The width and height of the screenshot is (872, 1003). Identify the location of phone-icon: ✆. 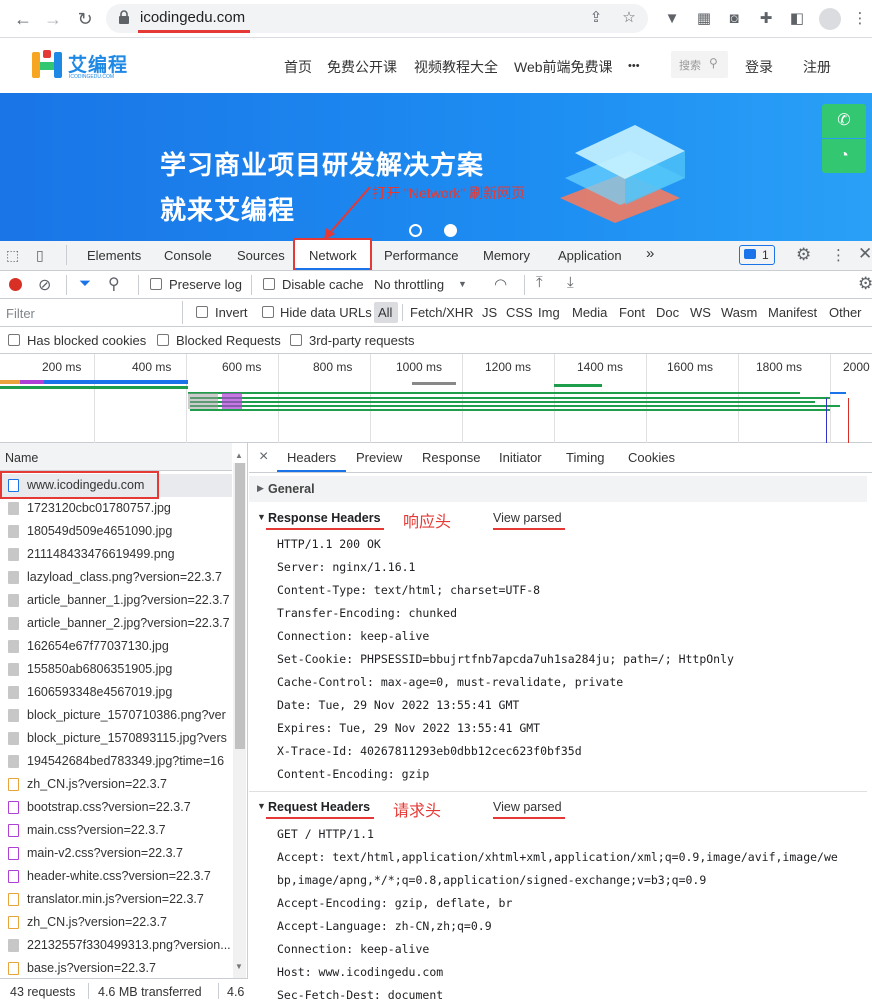
(844, 121).